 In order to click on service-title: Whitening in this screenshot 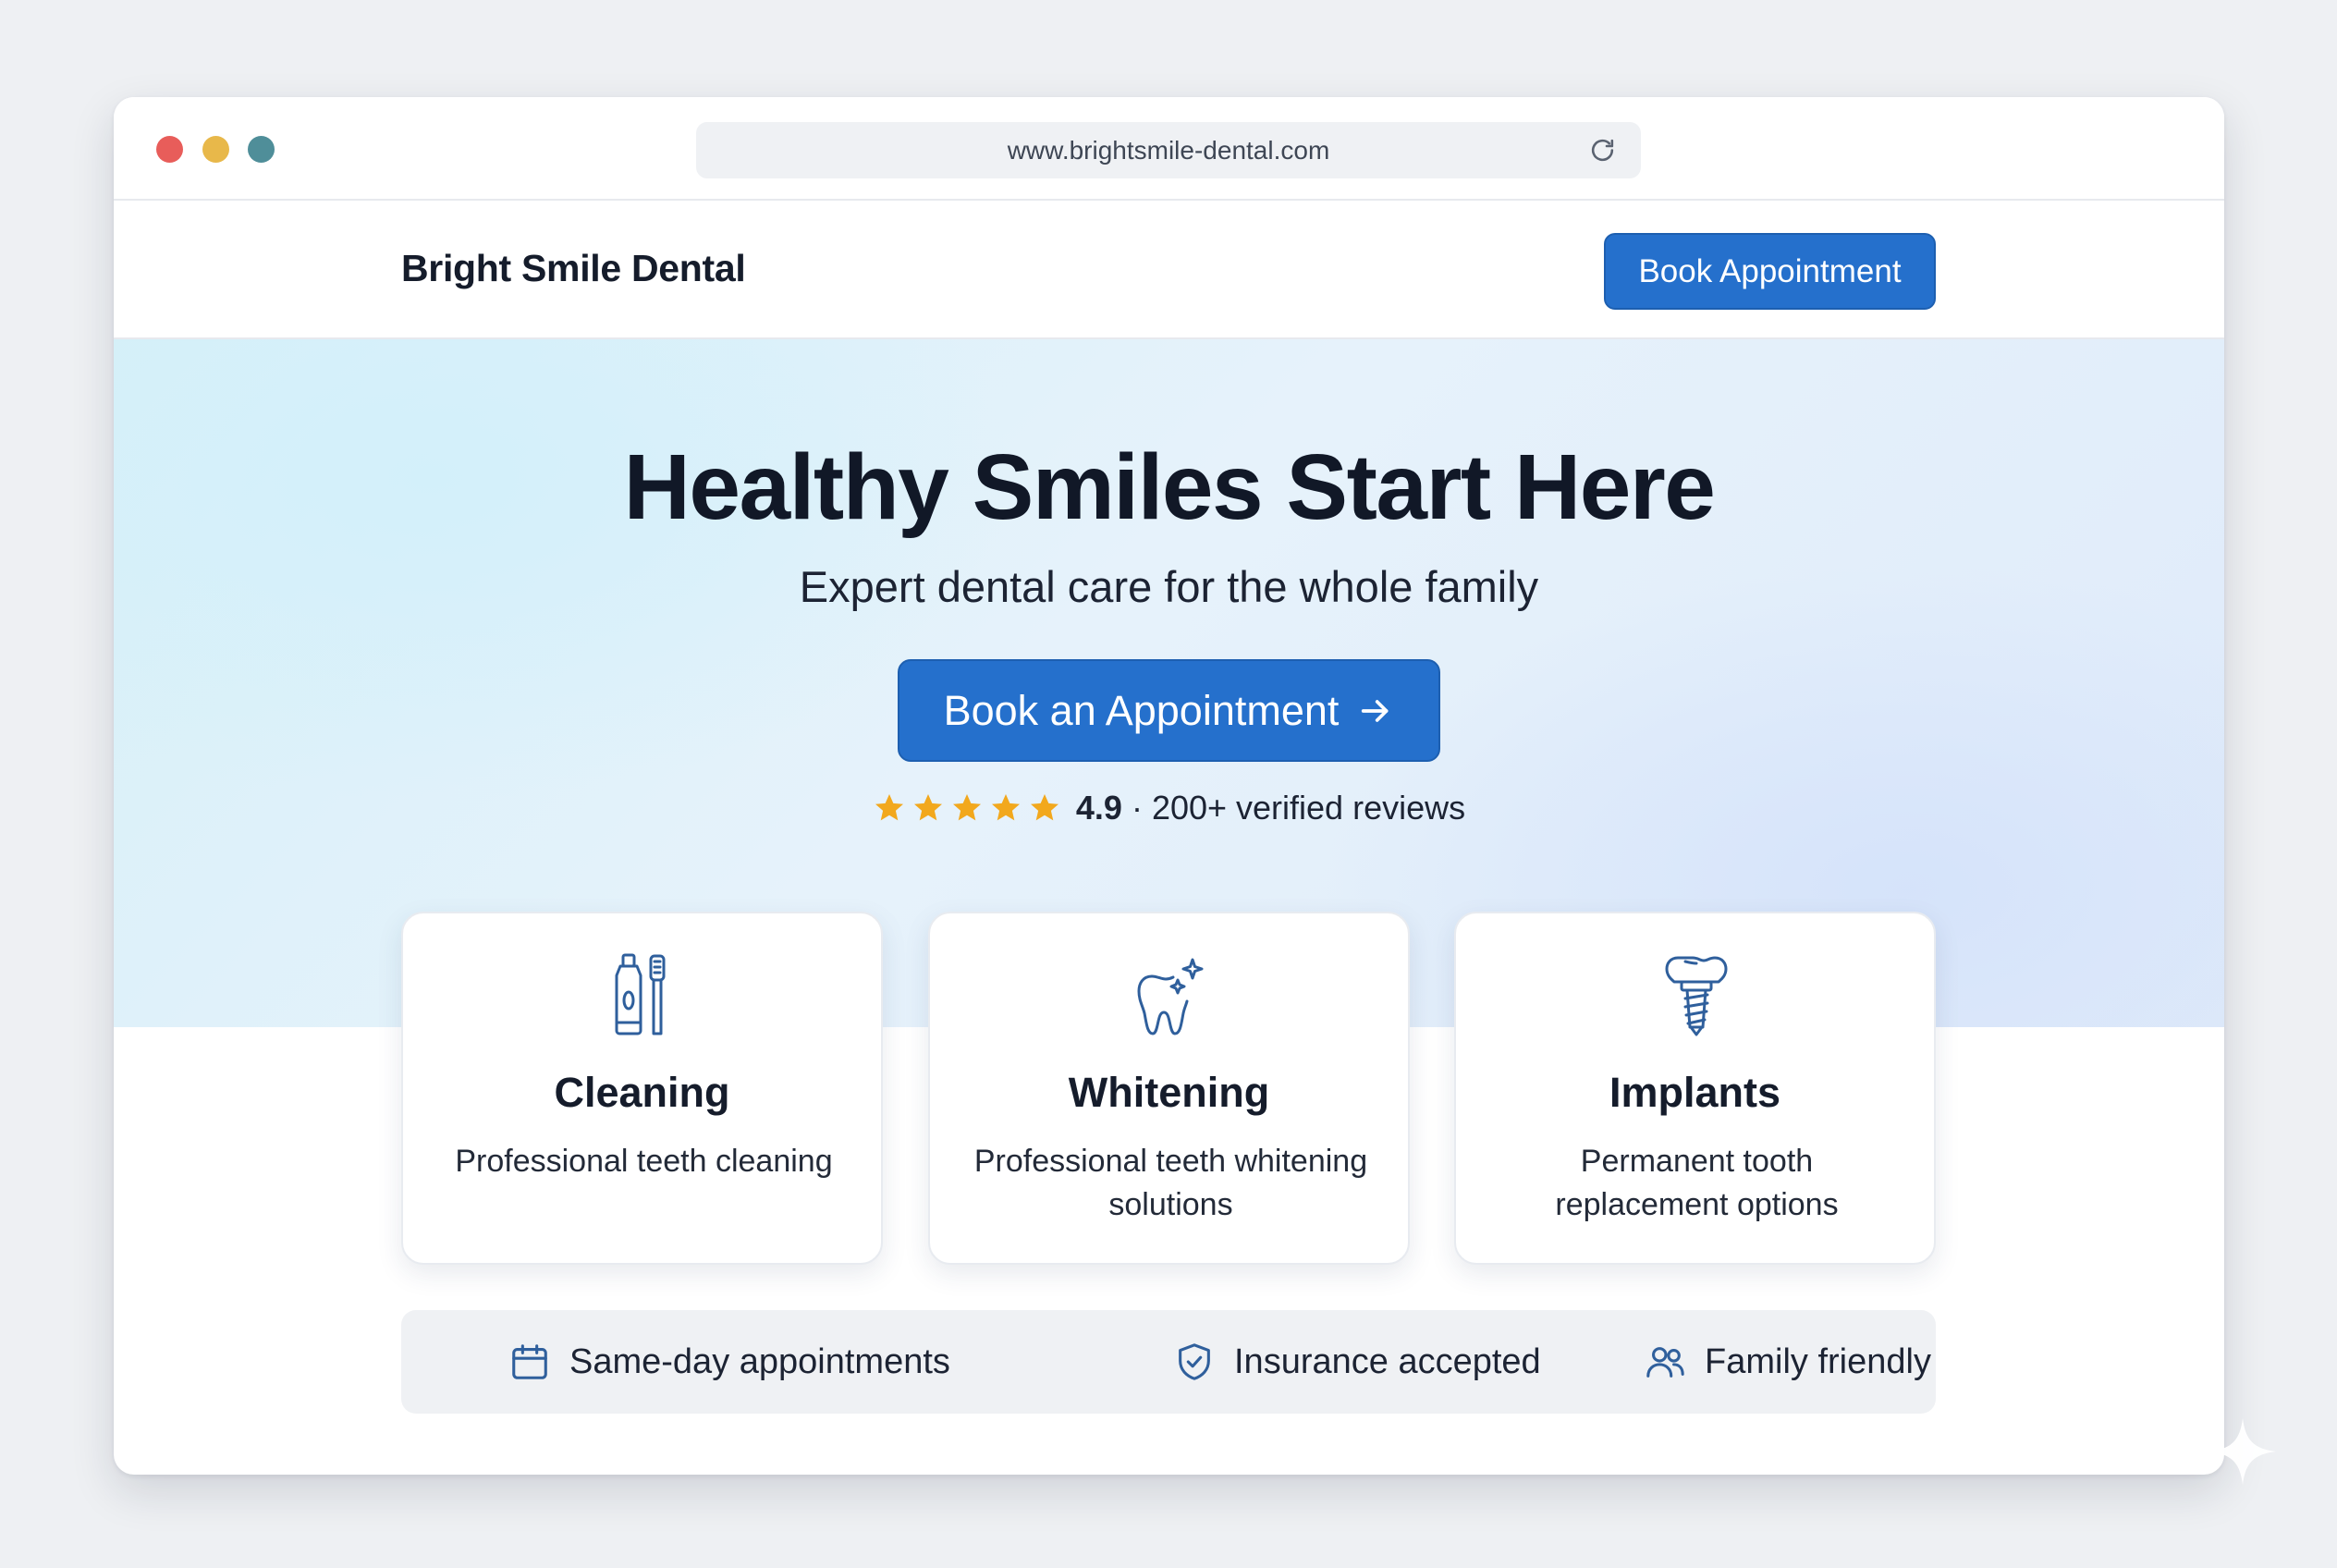, I will do `click(1169, 1093)`.